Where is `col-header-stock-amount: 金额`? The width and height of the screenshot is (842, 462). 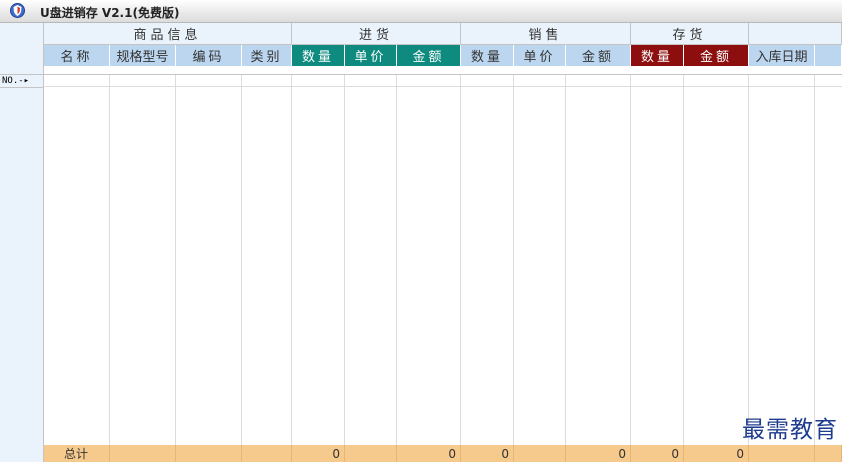 col-header-stock-amount: 金额 is located at coordinates (716, 55).